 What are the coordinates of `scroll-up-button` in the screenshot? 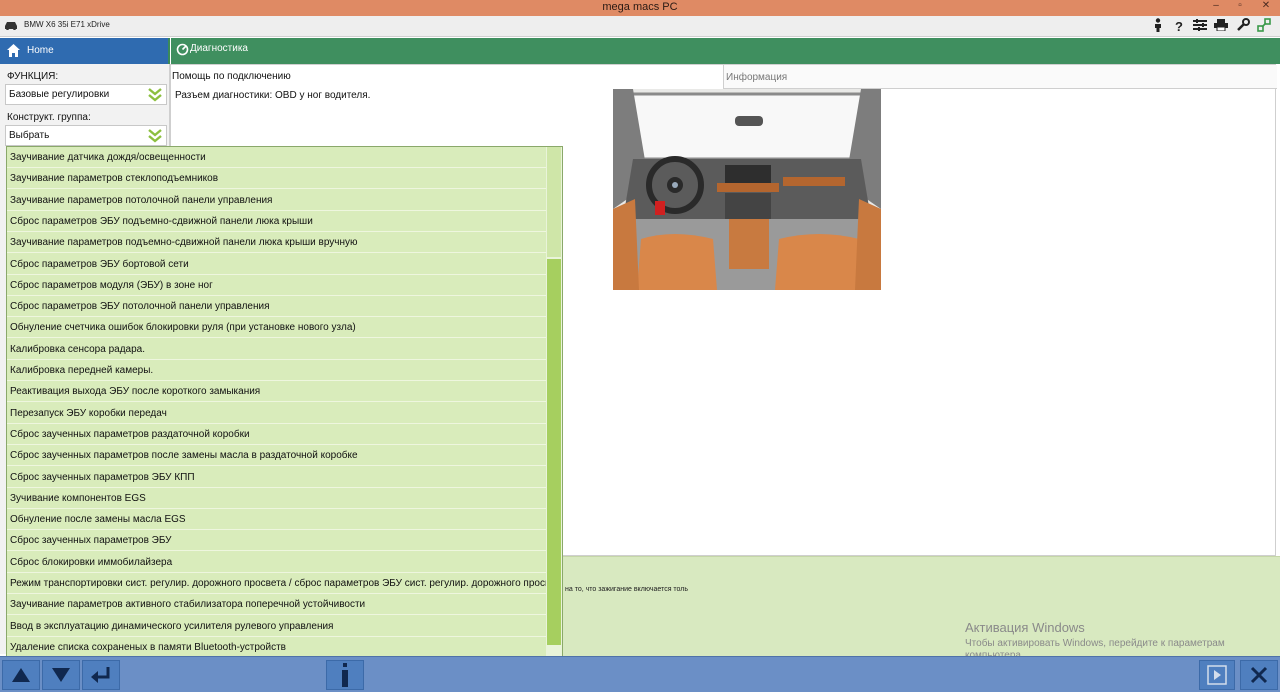 It's located at (21, 675).